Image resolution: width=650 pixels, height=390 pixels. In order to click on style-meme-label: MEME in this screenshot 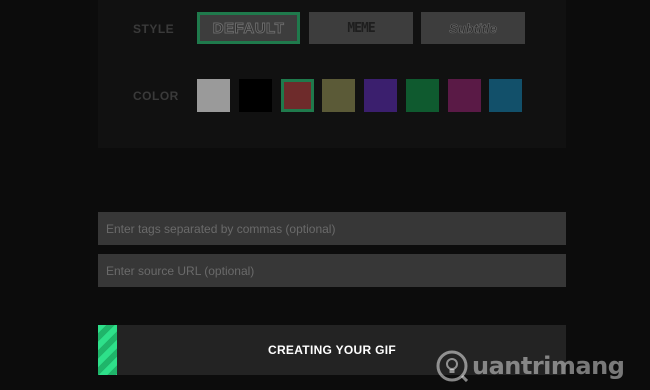, I will do `click(361, 28)`.